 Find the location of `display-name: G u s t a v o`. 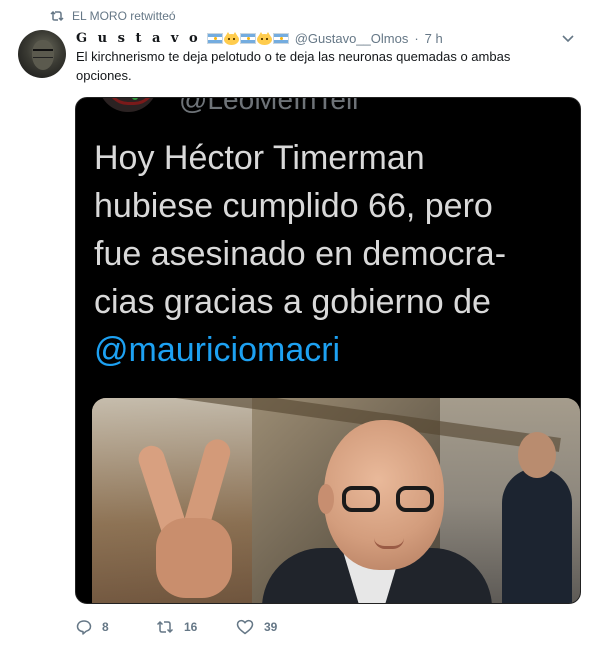

display-name: G u s t a v o is located at coordinates (138, 38).